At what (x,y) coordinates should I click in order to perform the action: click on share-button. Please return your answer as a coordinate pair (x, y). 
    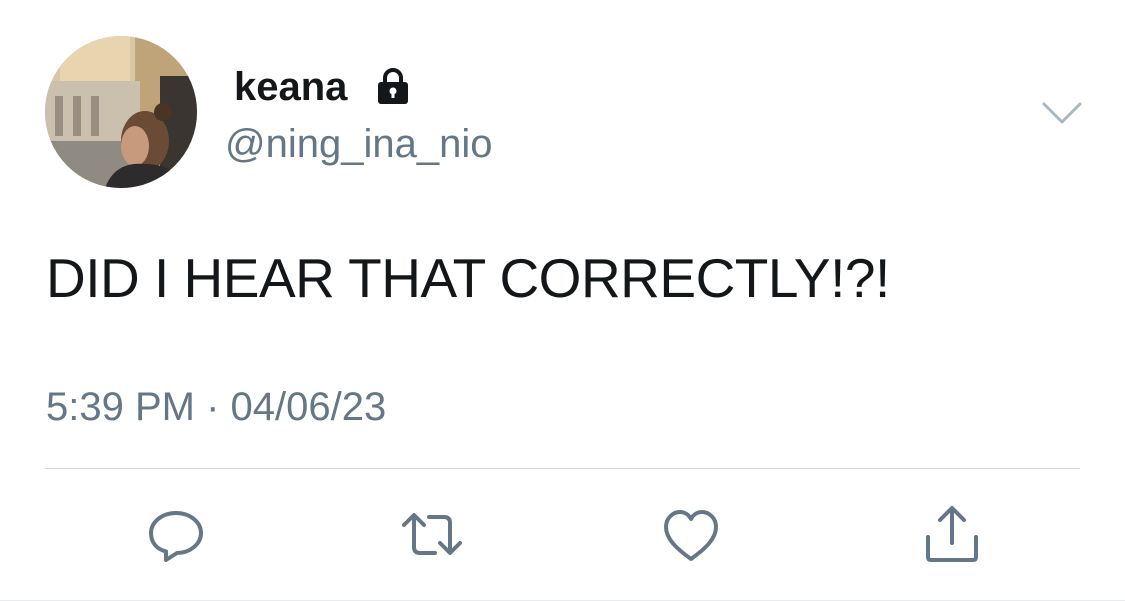
    Looking at the image, I should click on (952, 535).